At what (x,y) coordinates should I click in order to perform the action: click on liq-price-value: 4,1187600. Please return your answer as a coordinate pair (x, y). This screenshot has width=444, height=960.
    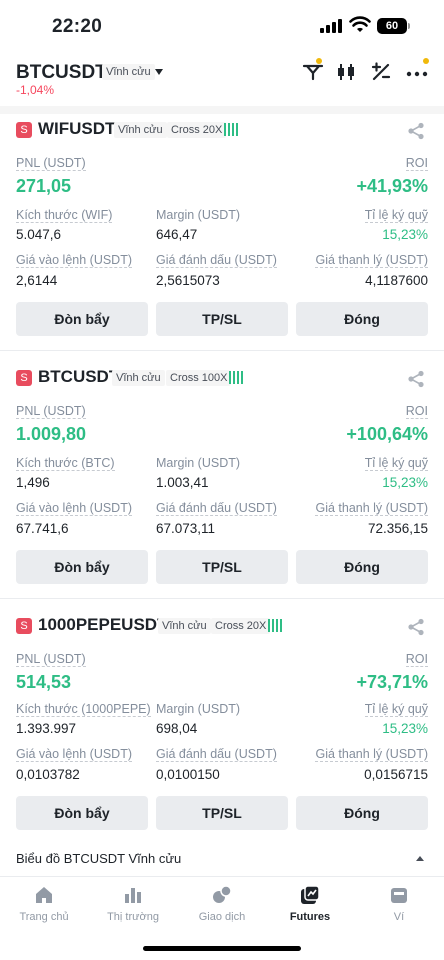
    Looking at the image, I should click on (396, 280).